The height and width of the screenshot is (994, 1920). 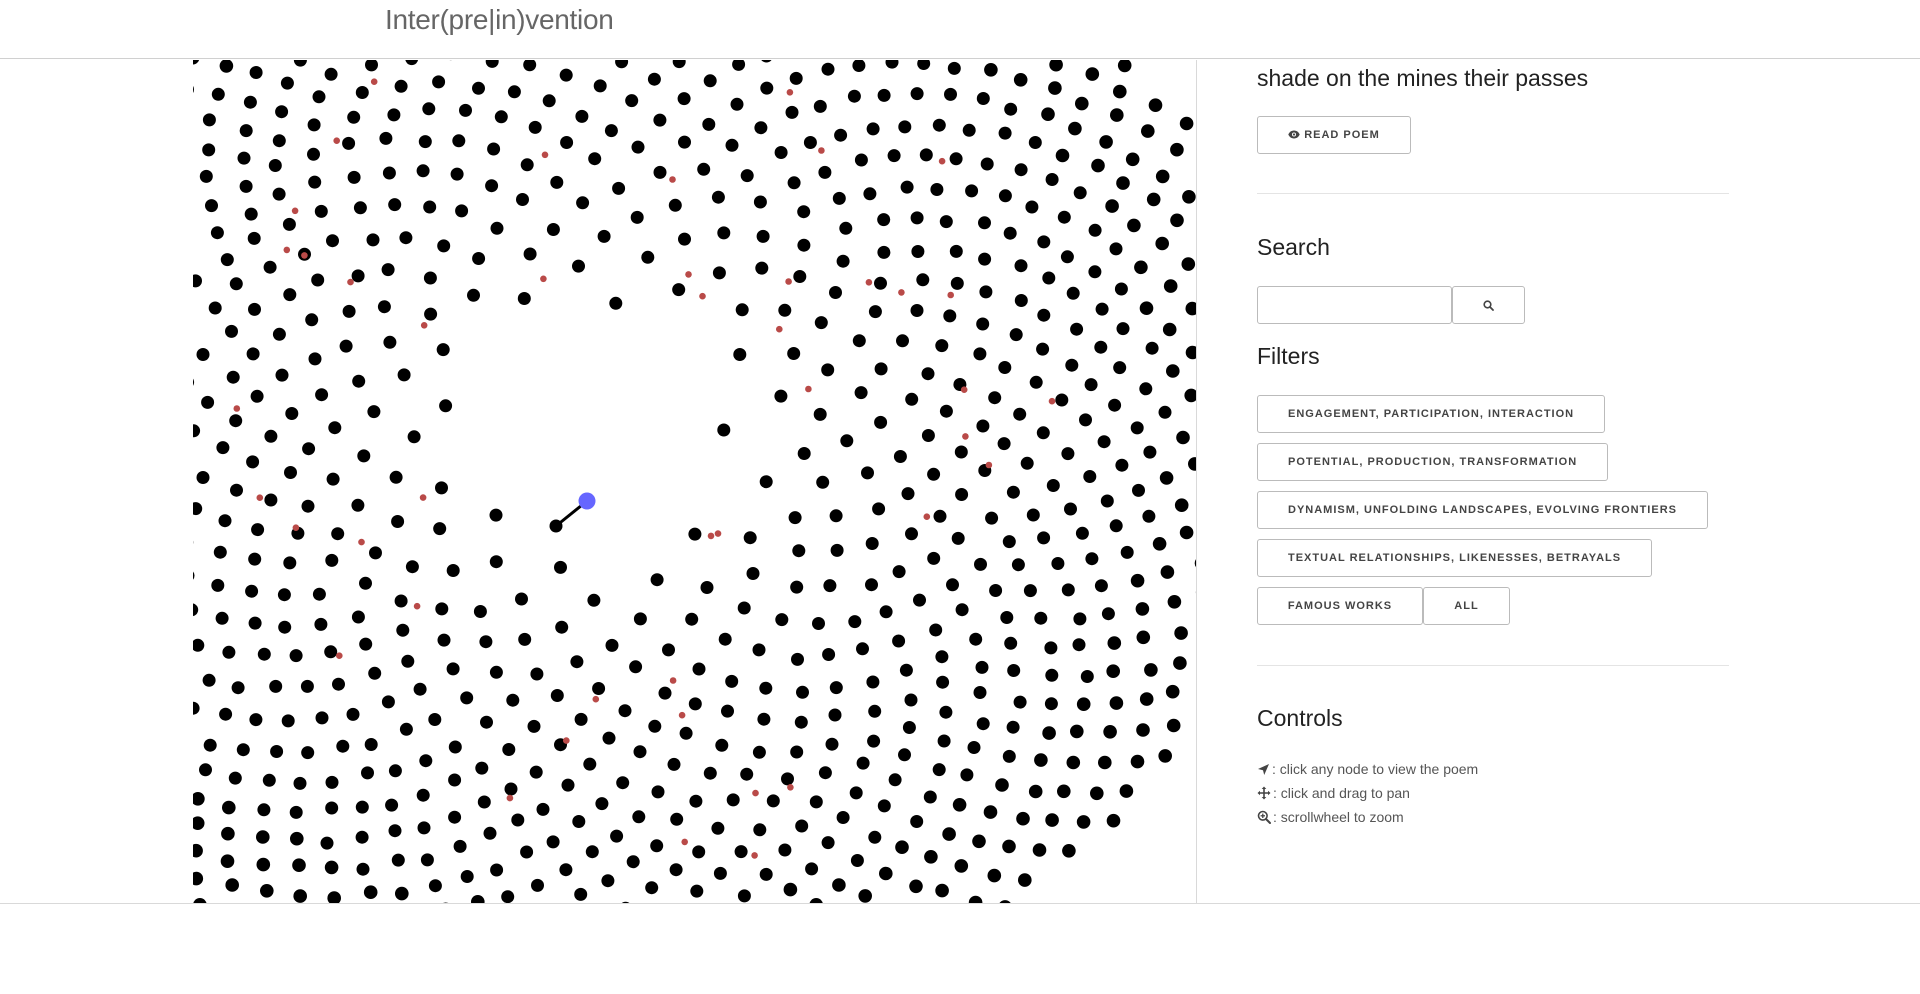 I want to click on filter-button-all: ALL, so click(x=1466, y=606).